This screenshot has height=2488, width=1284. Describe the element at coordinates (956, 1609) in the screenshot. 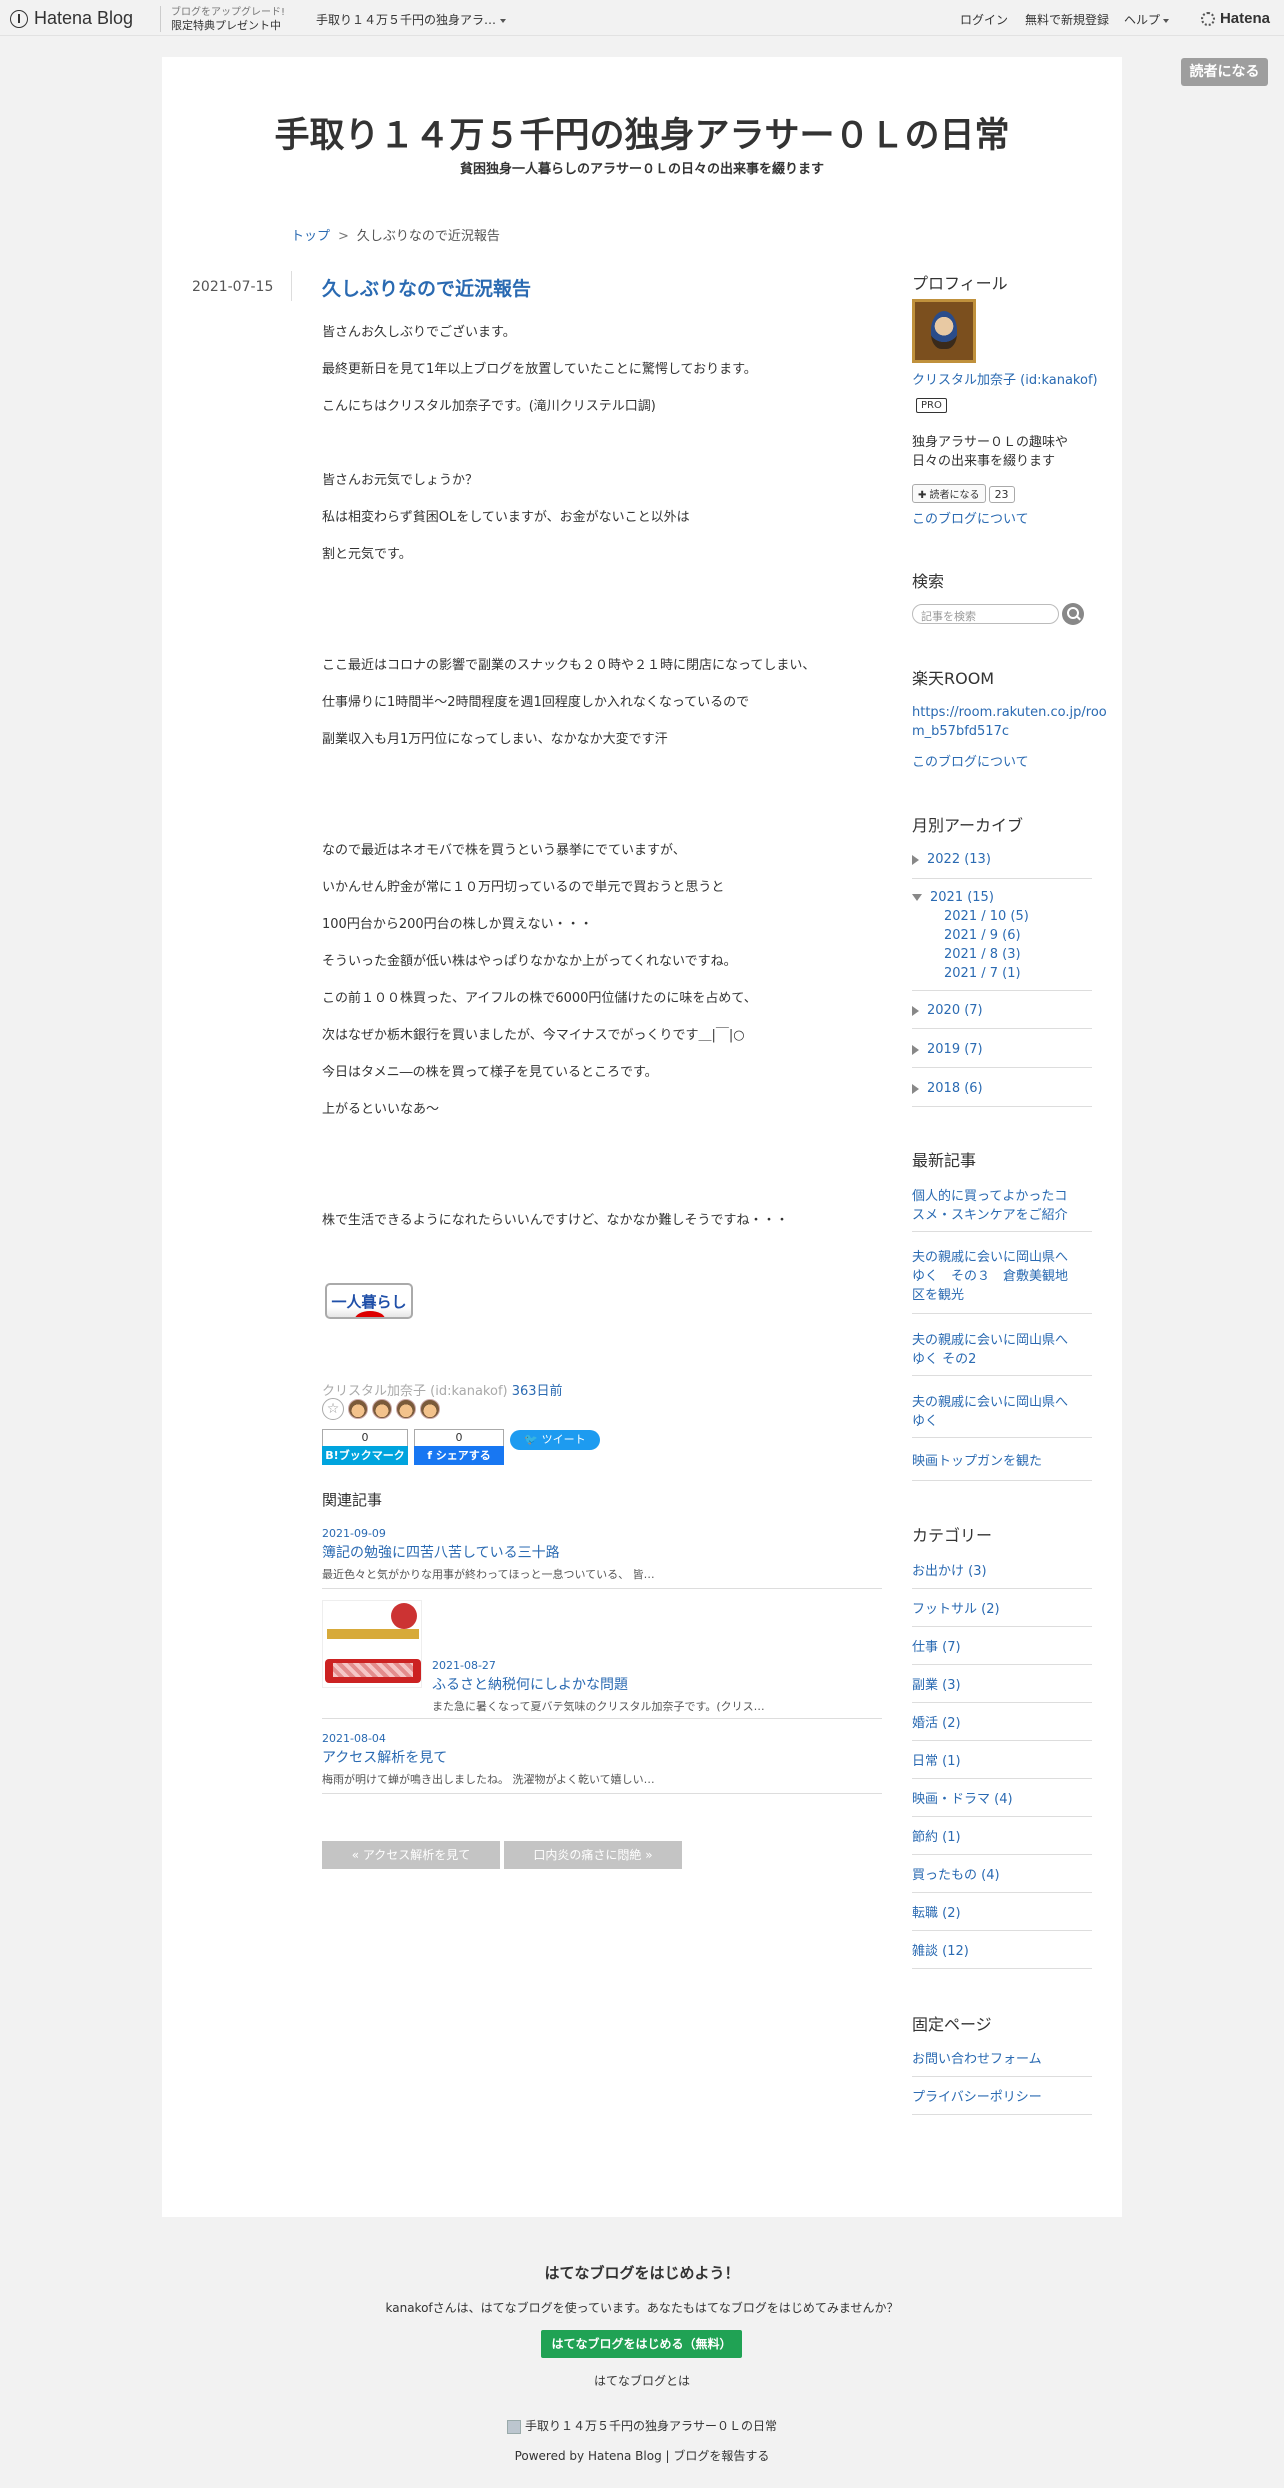

I see `category-link: フットサル (2)` at that location.